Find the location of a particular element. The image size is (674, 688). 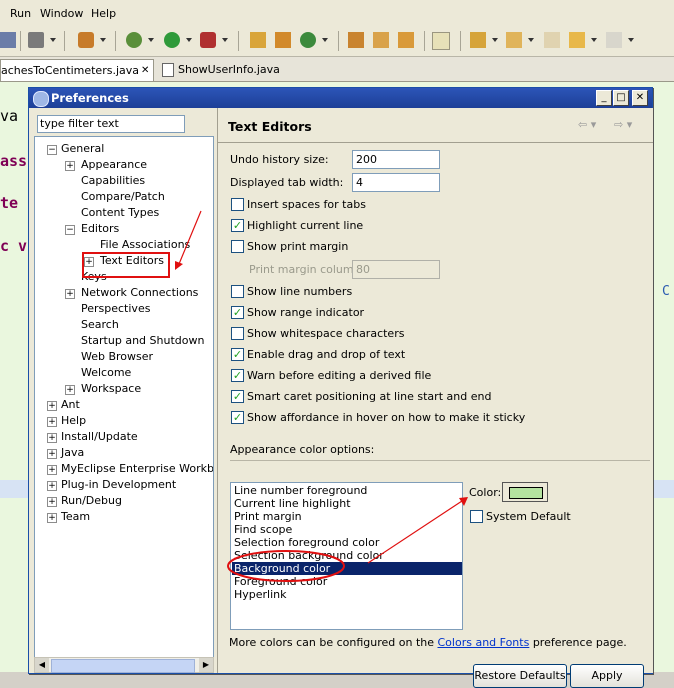

scroll-left-icon: ◀ is located at coordinates (42, 665).